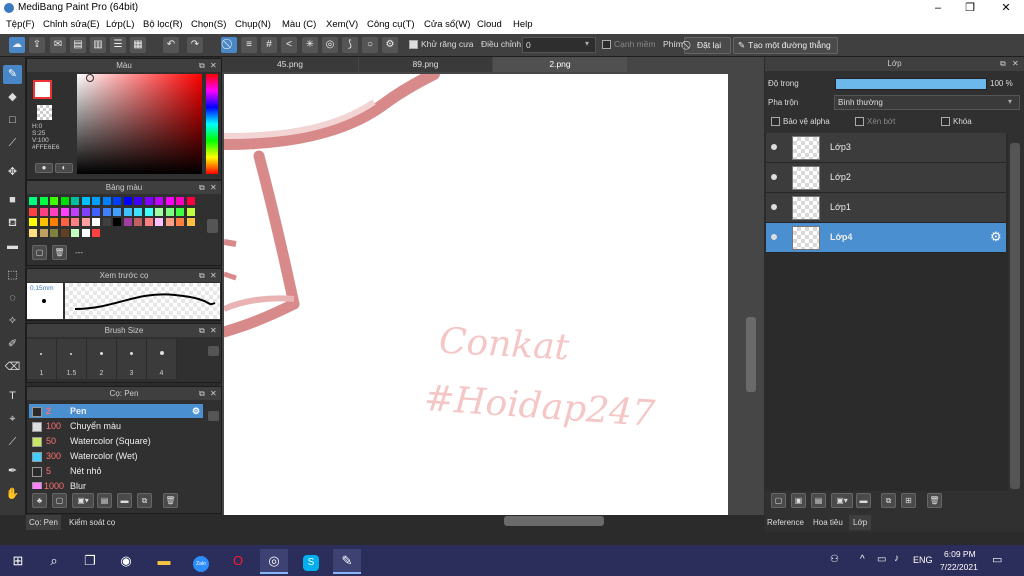 The width and height of the screenshot is (1024, 576). Describe the element at coordinates (71, 24) in the screenshot. I see `menu-edit: Chỉnh sửa(E)` at that location.